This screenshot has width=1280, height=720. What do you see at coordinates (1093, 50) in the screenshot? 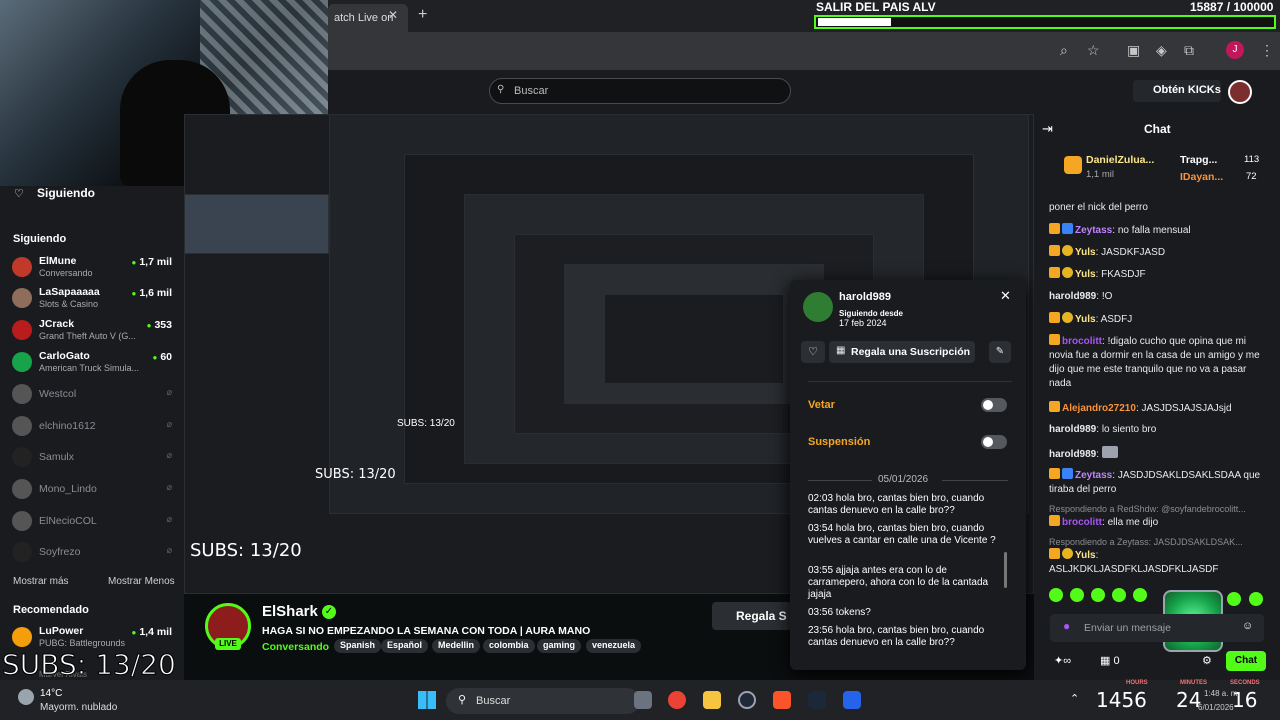
I see `bookmark-star-icon: ☆` at bounding box center [1093, 50].